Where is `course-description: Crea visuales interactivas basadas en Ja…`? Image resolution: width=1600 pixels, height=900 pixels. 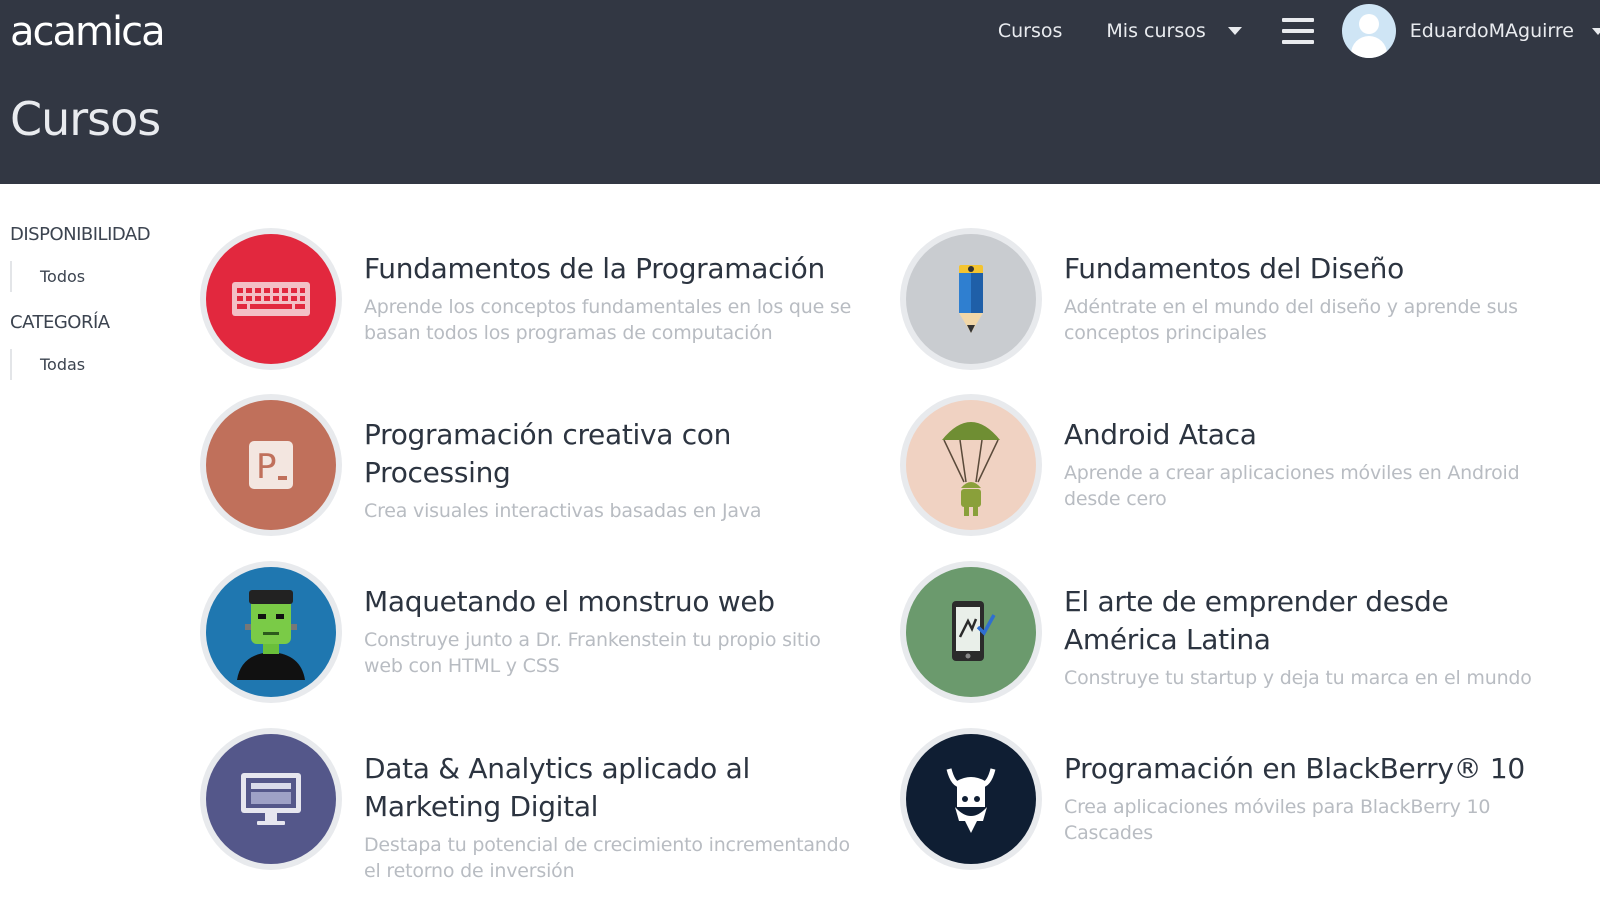
course-description: Crea visuales interactivas basadas en Ja… is located at coordinates (563, 511).